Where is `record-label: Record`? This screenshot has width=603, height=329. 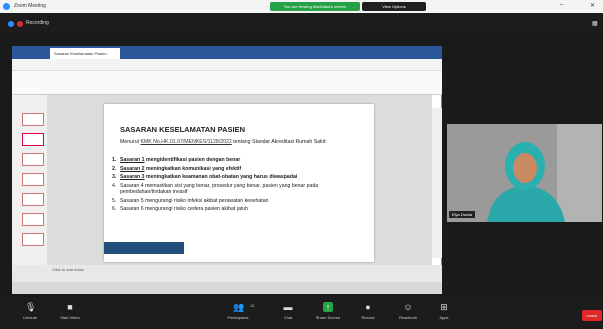 record-label: Record is located at coordinates (368, 317).